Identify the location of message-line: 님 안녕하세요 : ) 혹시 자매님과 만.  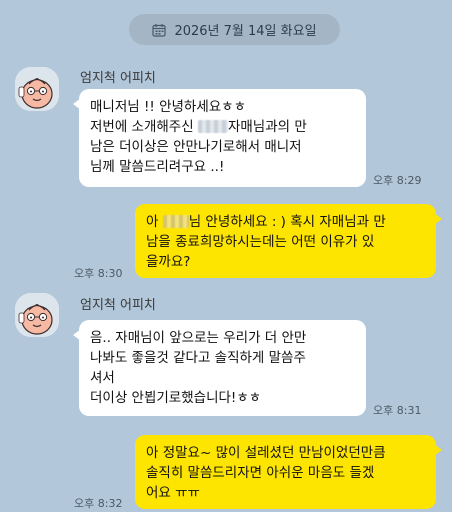
(287, 222).